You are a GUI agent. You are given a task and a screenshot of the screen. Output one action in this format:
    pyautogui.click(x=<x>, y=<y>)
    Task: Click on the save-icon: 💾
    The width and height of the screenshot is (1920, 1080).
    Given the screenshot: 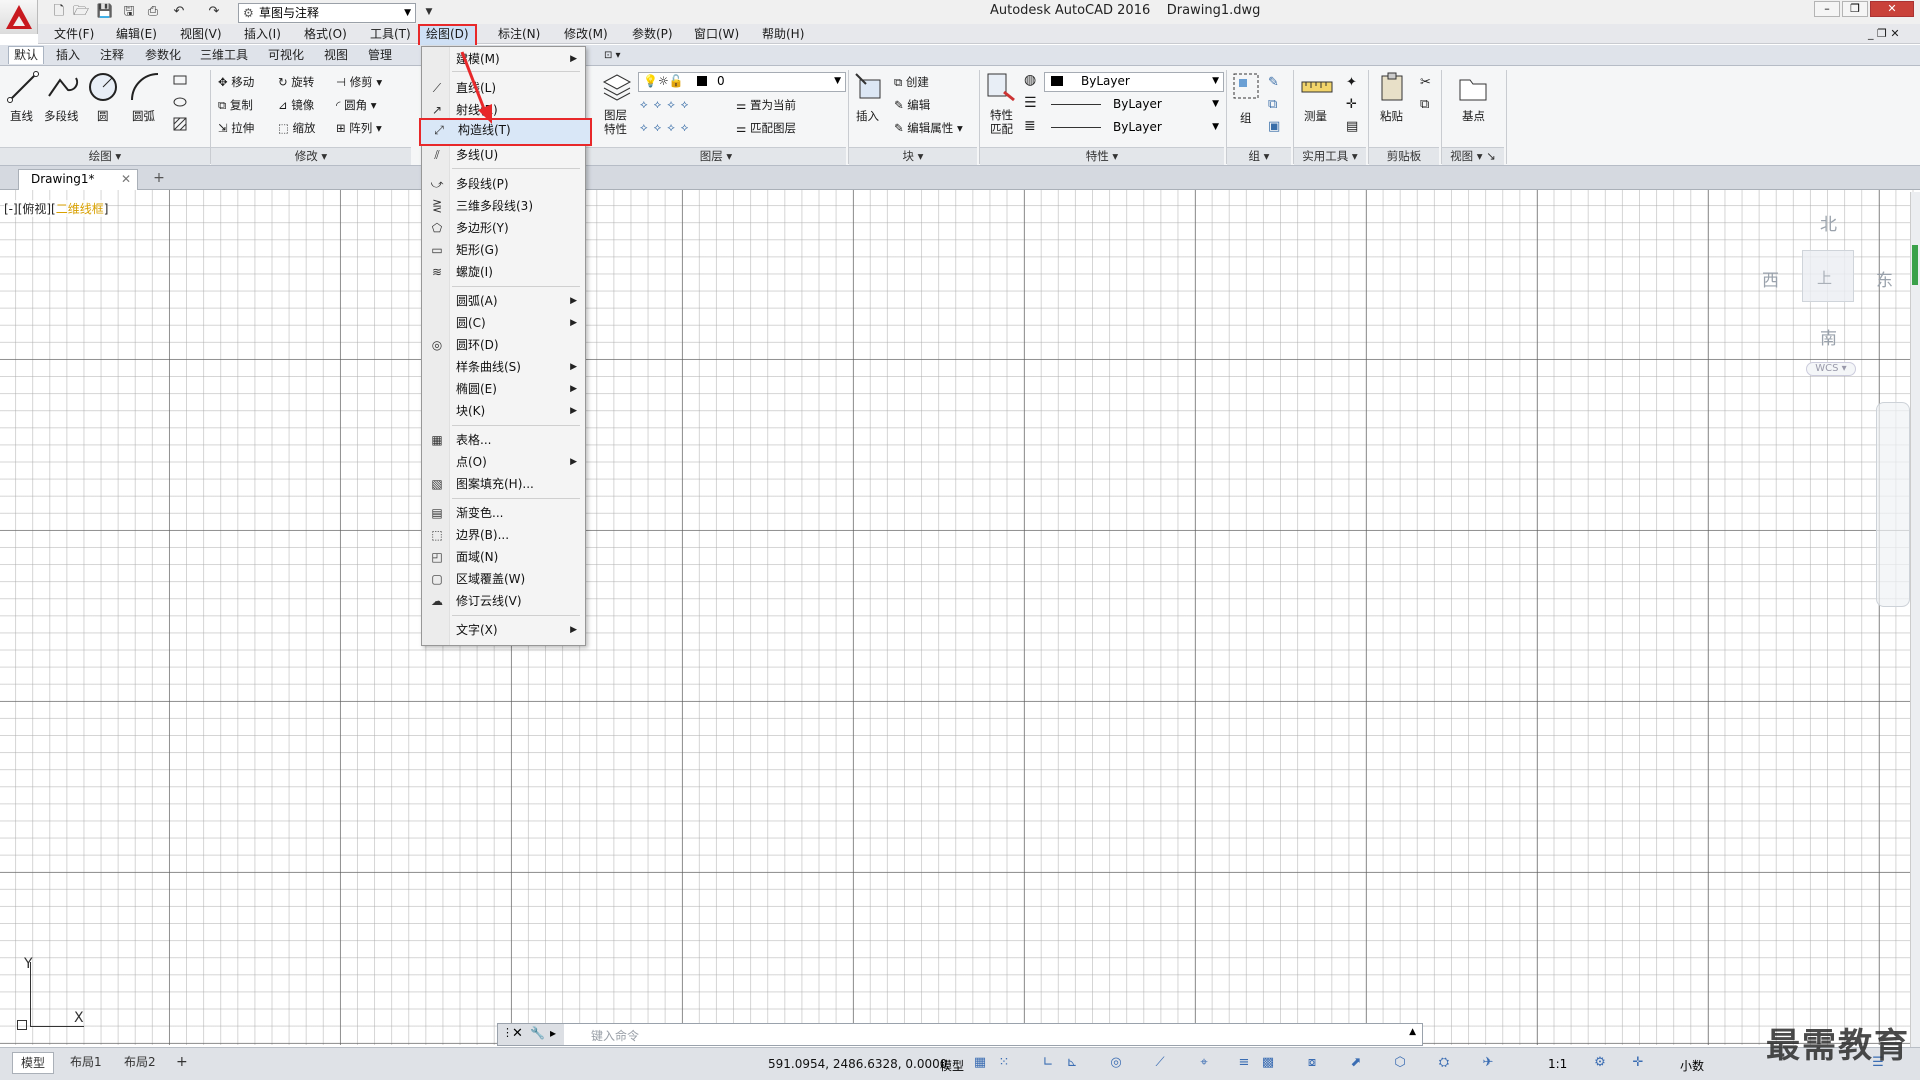 What is the action you would take?
    pyautogui.click(x=105, y=12)
    